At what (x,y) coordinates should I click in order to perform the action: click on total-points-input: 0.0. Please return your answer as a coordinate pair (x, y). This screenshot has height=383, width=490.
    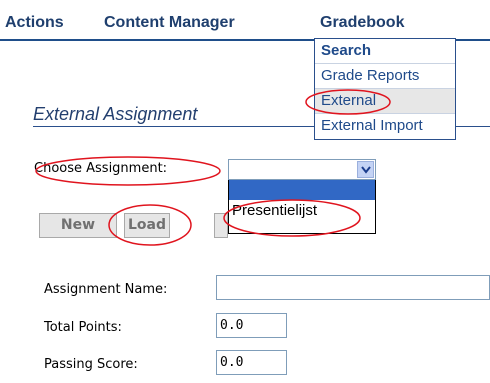
    Looking at the image, I should click on (251, 325).